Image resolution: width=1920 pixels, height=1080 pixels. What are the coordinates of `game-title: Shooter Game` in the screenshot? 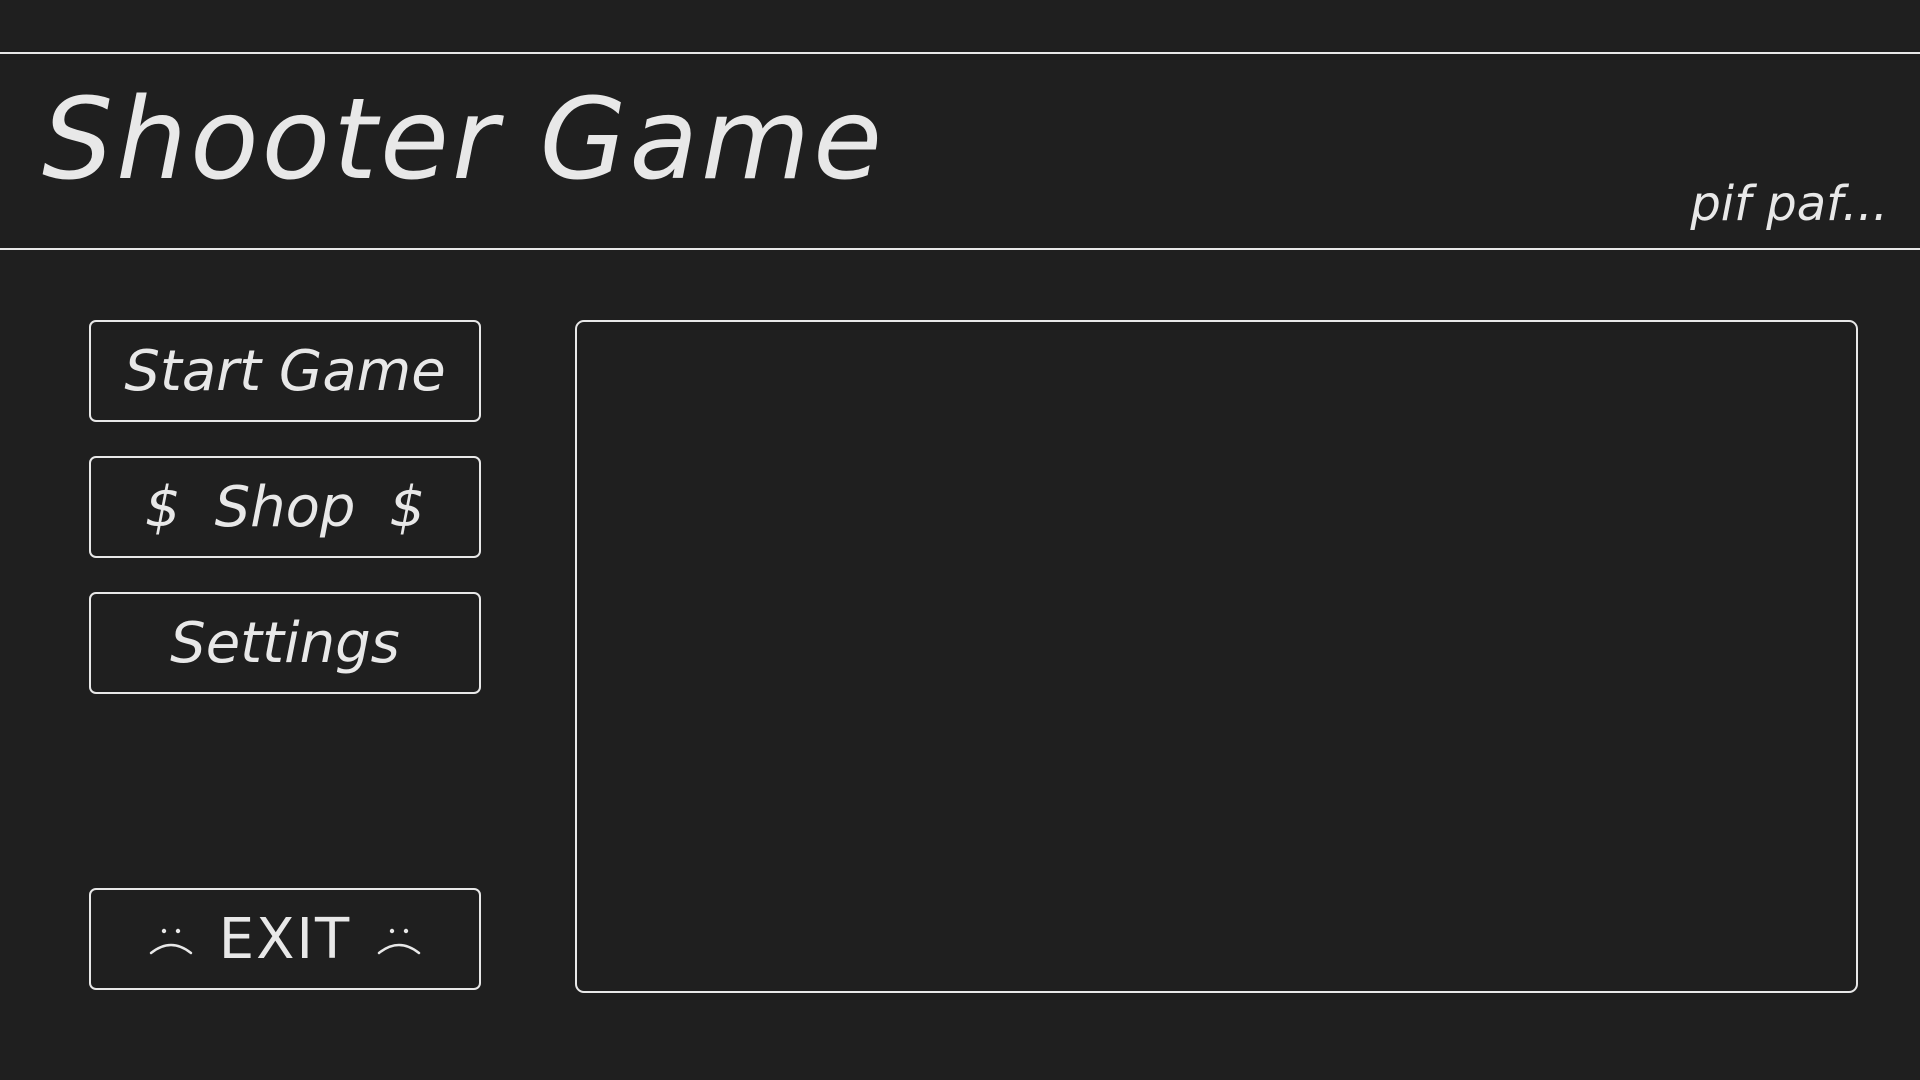 It's located at (464, 140).